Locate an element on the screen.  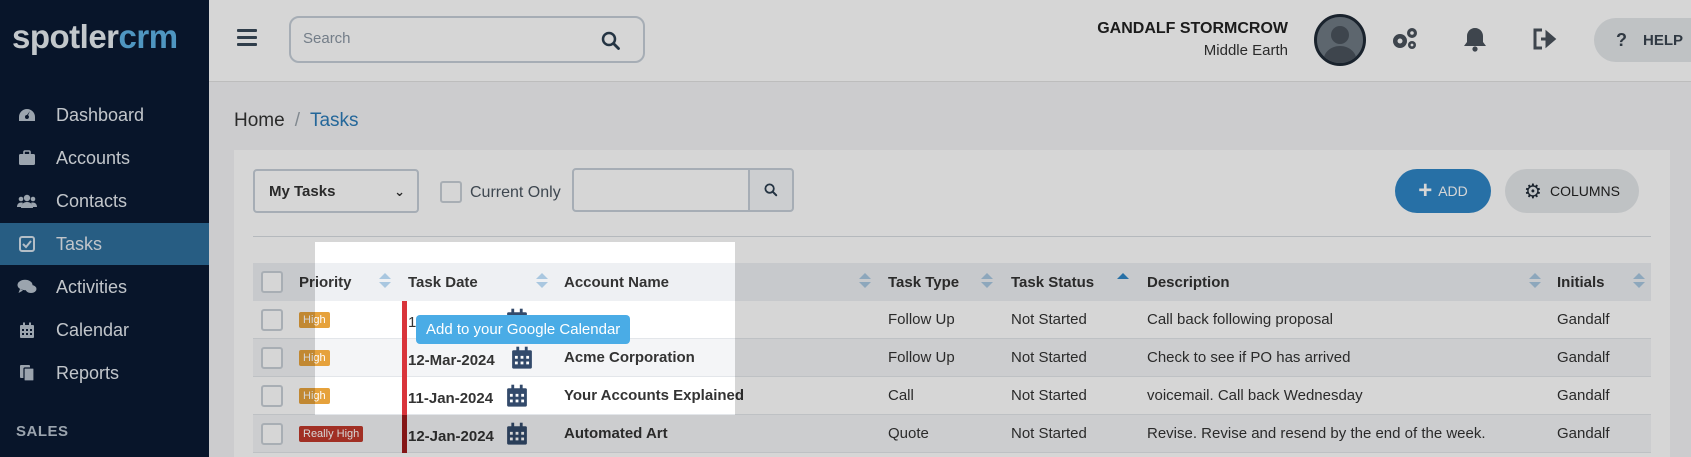
sort-priority-icon is located at coordinates (385, 282).